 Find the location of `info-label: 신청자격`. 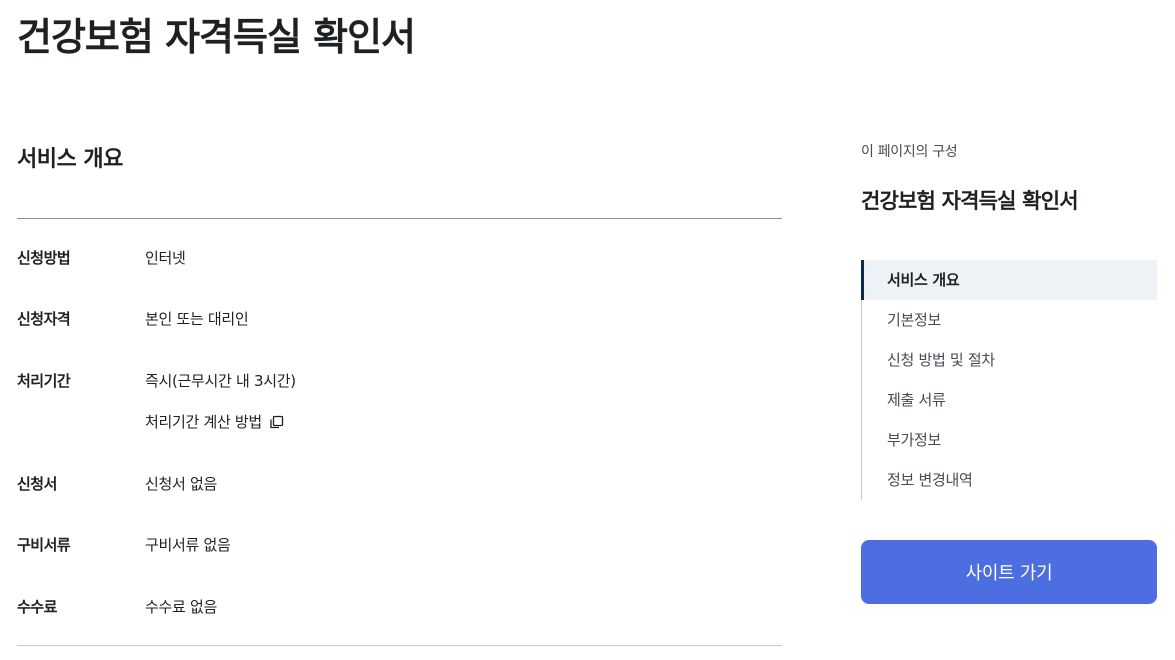

info-label: 신청자격 is located at coordinates (44, 319).